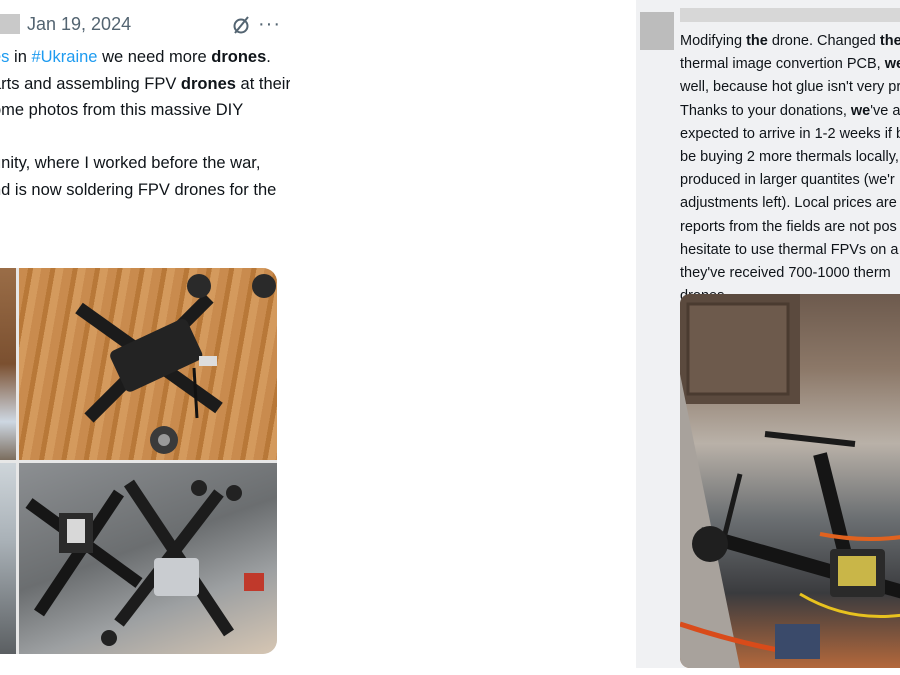 The height and width of the screenshot is (675, 900). I want to click on text-line: Thanks to your donations, we've a, so click(790, 111).